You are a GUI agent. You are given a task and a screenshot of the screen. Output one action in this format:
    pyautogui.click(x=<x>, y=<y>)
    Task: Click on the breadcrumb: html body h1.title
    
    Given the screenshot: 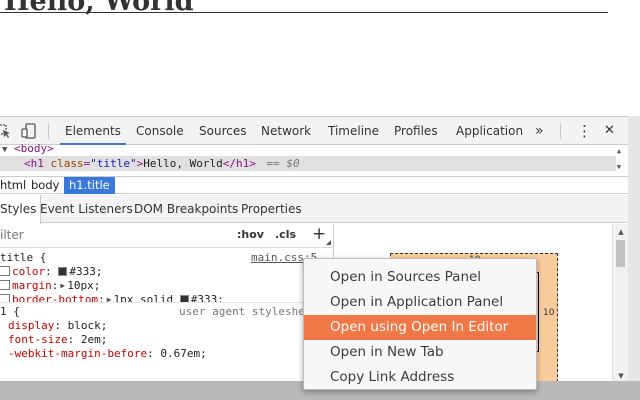 What is the action you would take?
    pyautogui.click(x=314, y=185)
    